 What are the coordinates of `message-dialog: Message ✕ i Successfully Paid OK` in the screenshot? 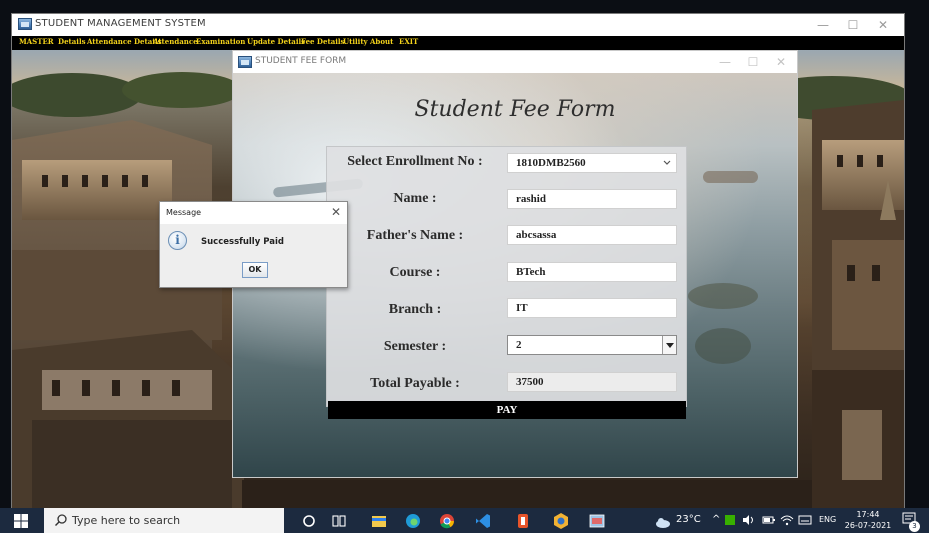 It's located at (253, 244).